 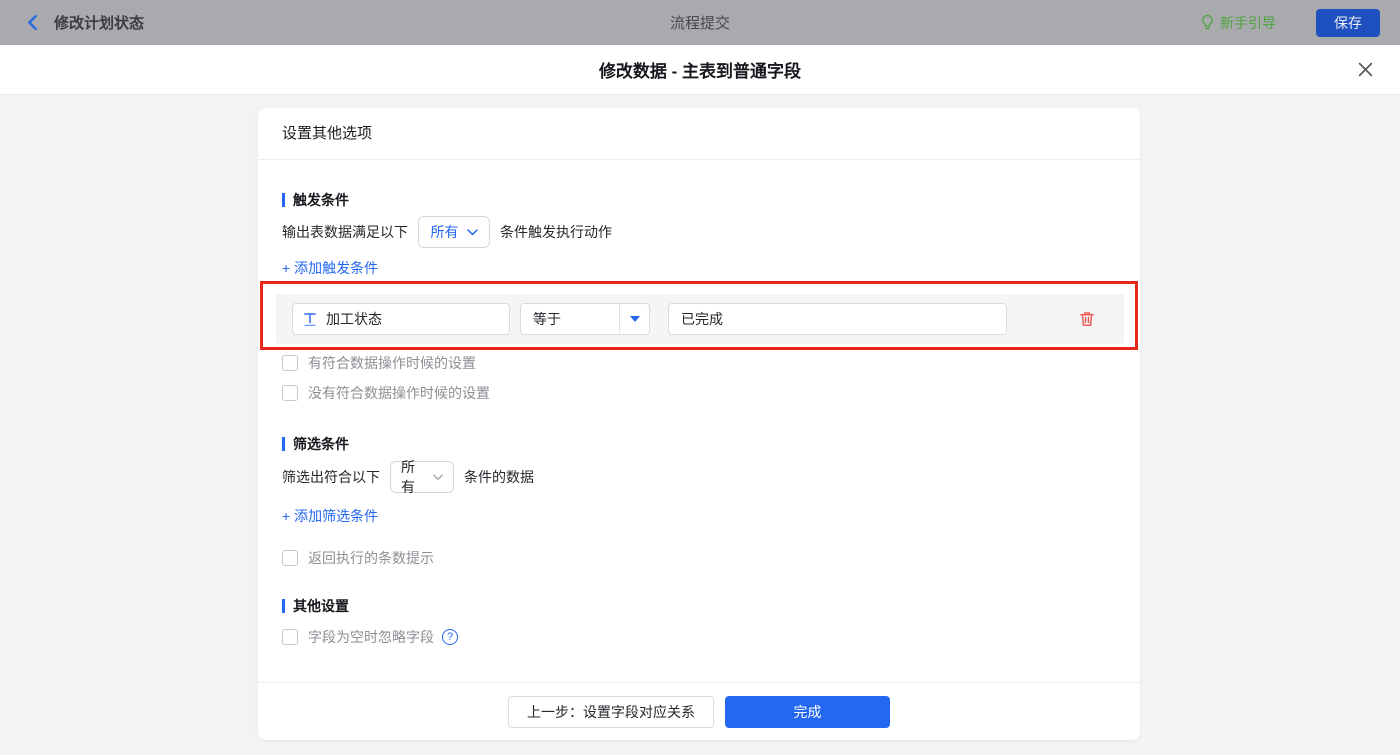 What do you see at coordinates (699, 444) in the screenshot?
I see `filter-section-title: 筛选条件` at bounding box center [699, 444].